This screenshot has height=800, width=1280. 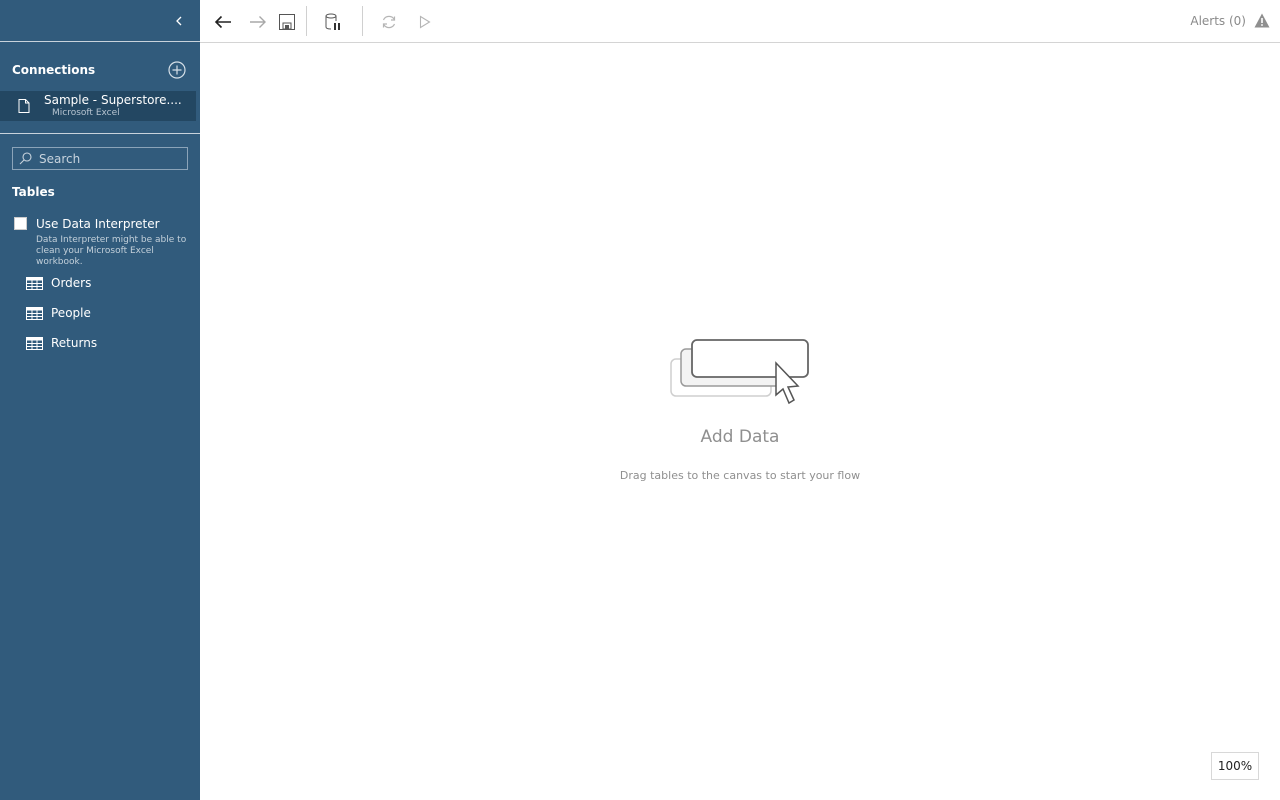 What do you see at coordinates (106, 313) in the screenshot?
I see `table-item-people: People` at bounding box center [106, 313].